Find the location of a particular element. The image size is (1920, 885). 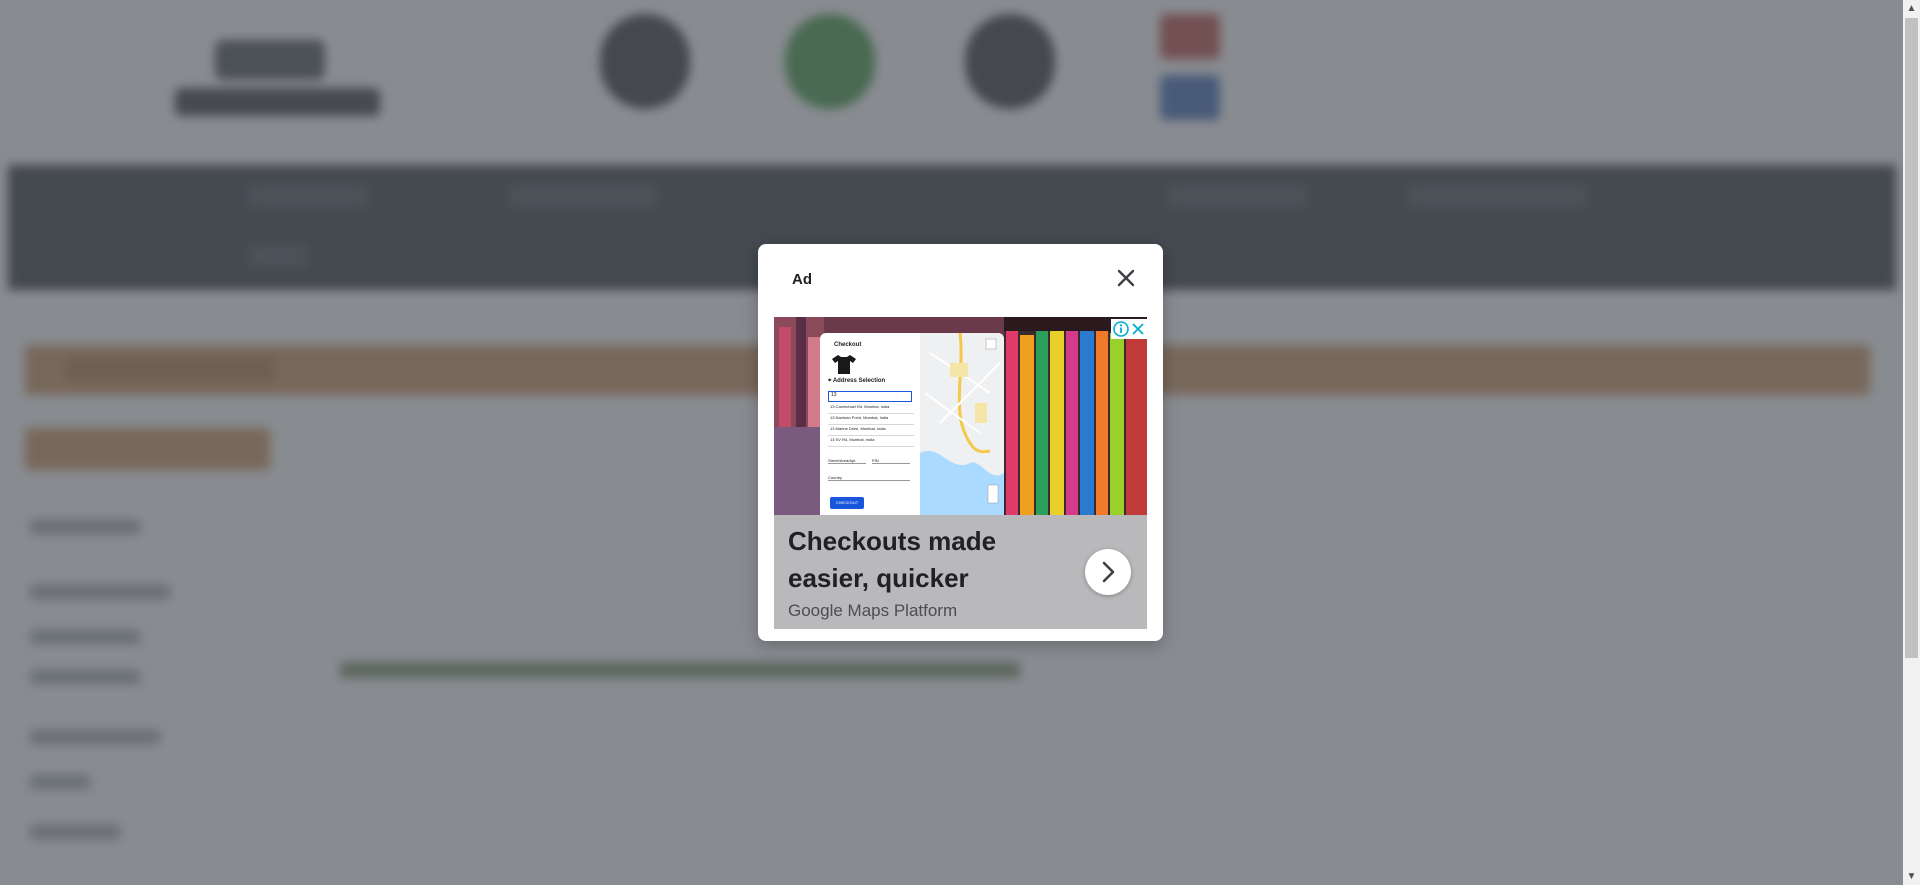

mock-section: Address Selection is located at coordinates (859, 381).